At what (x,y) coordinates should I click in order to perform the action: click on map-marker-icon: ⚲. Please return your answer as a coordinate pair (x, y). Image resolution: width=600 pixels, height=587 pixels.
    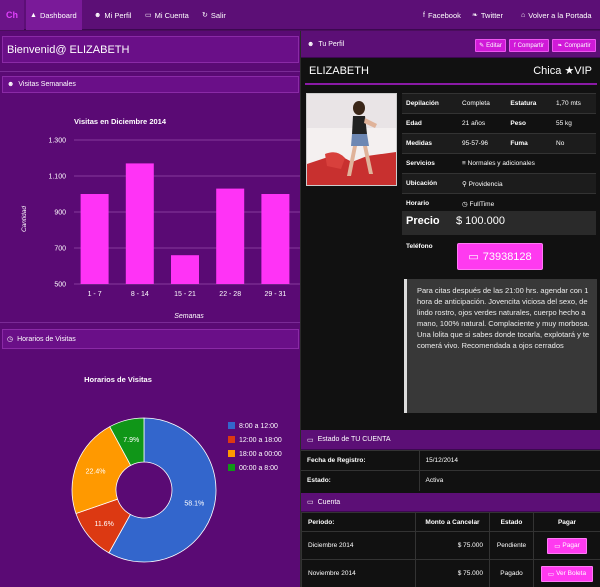
    Looking at the image, I should click on (464, 184).